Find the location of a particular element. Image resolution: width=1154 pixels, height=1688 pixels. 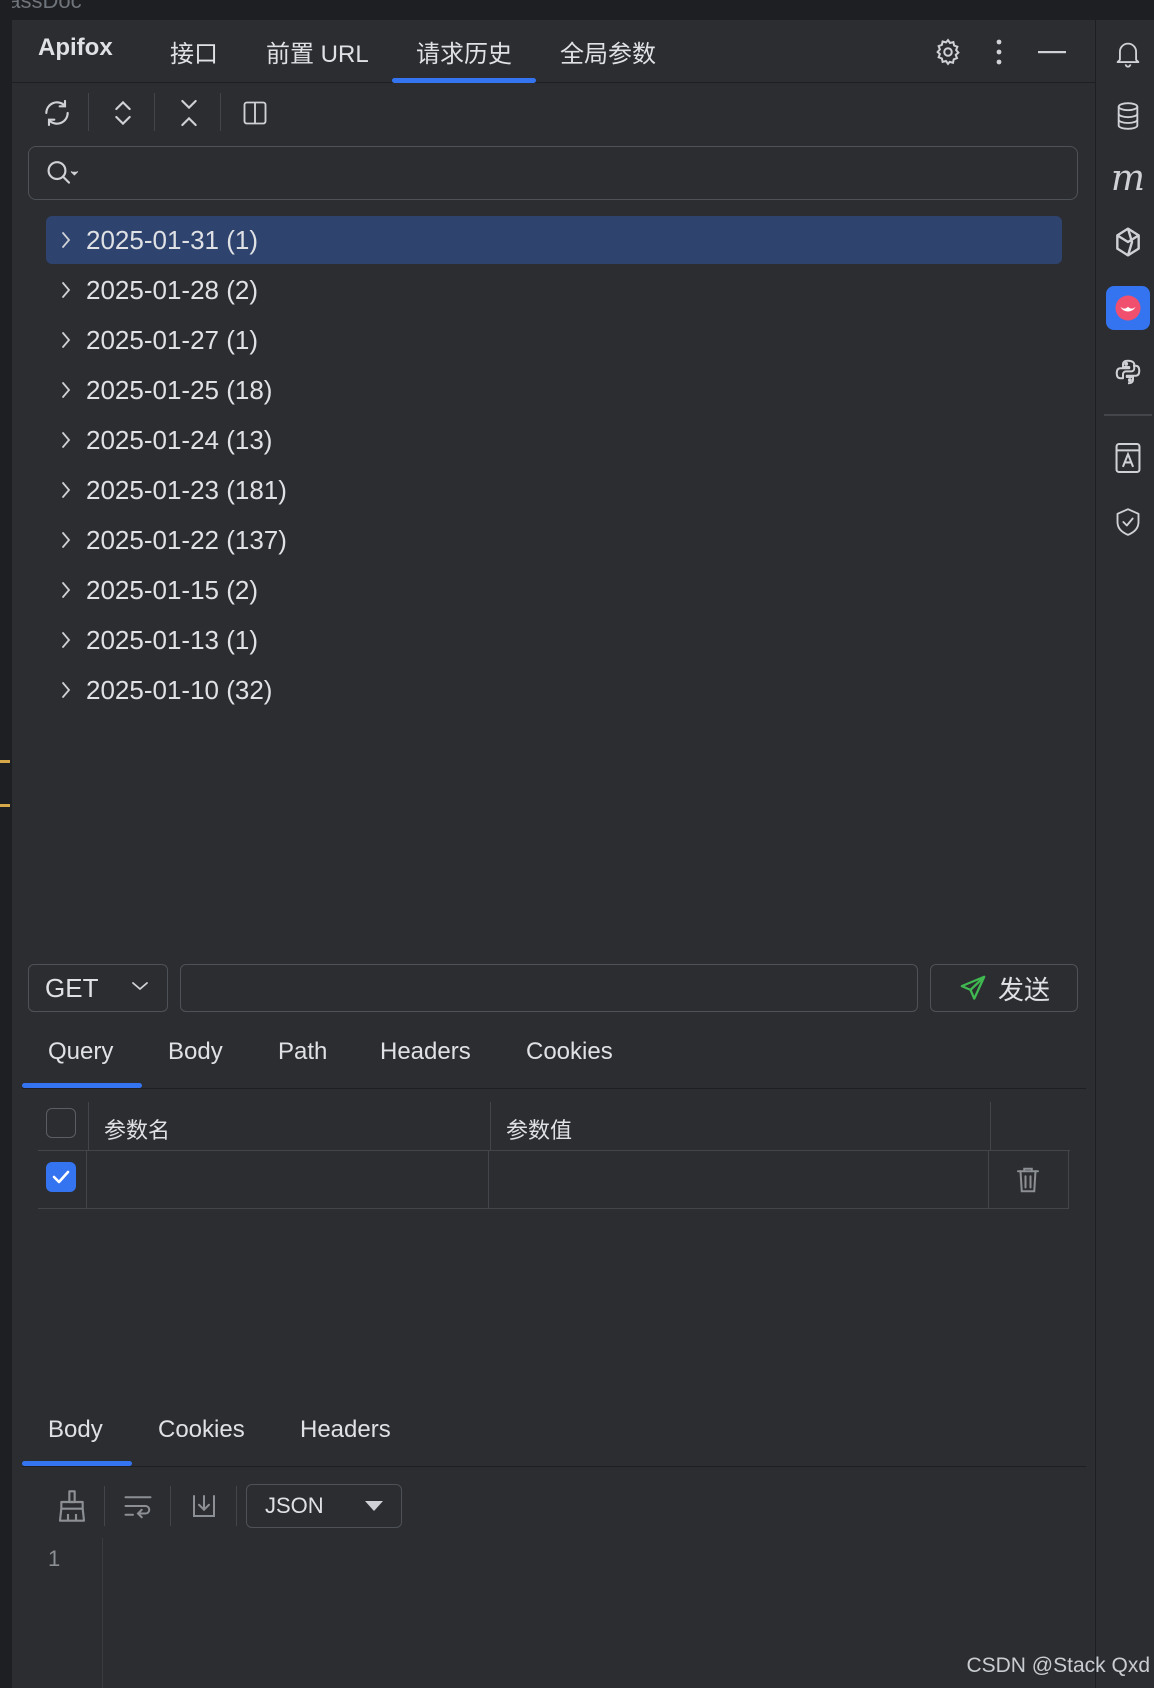

wrap-lines-icon is located at coordinates (138, 1506).